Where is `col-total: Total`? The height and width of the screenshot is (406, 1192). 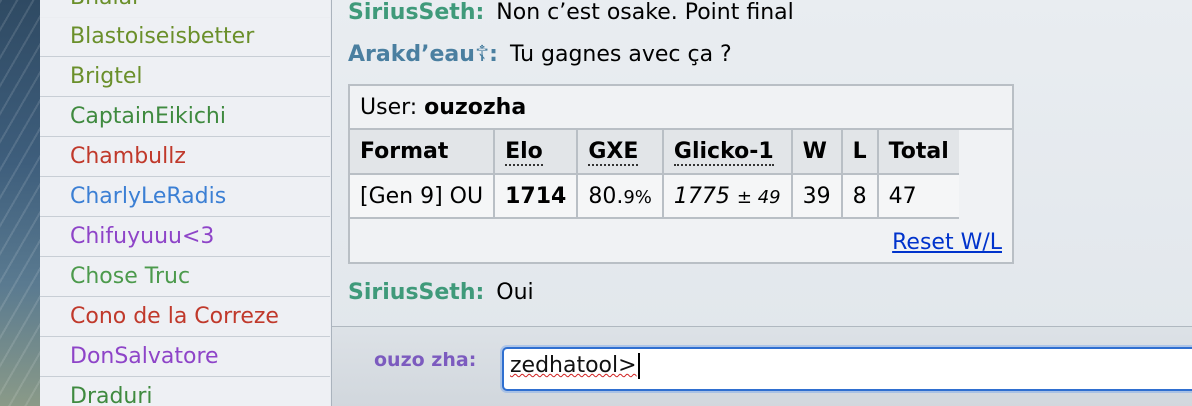
col-total: Total is located at coordinates (918, 152).